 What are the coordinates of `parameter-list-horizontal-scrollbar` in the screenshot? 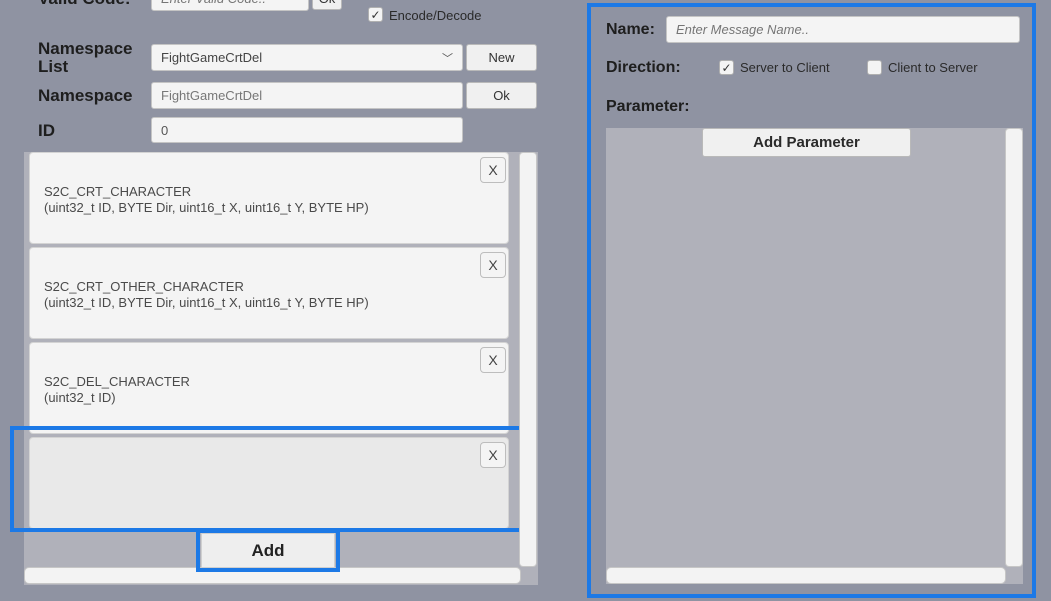 It's located at (806, 575).